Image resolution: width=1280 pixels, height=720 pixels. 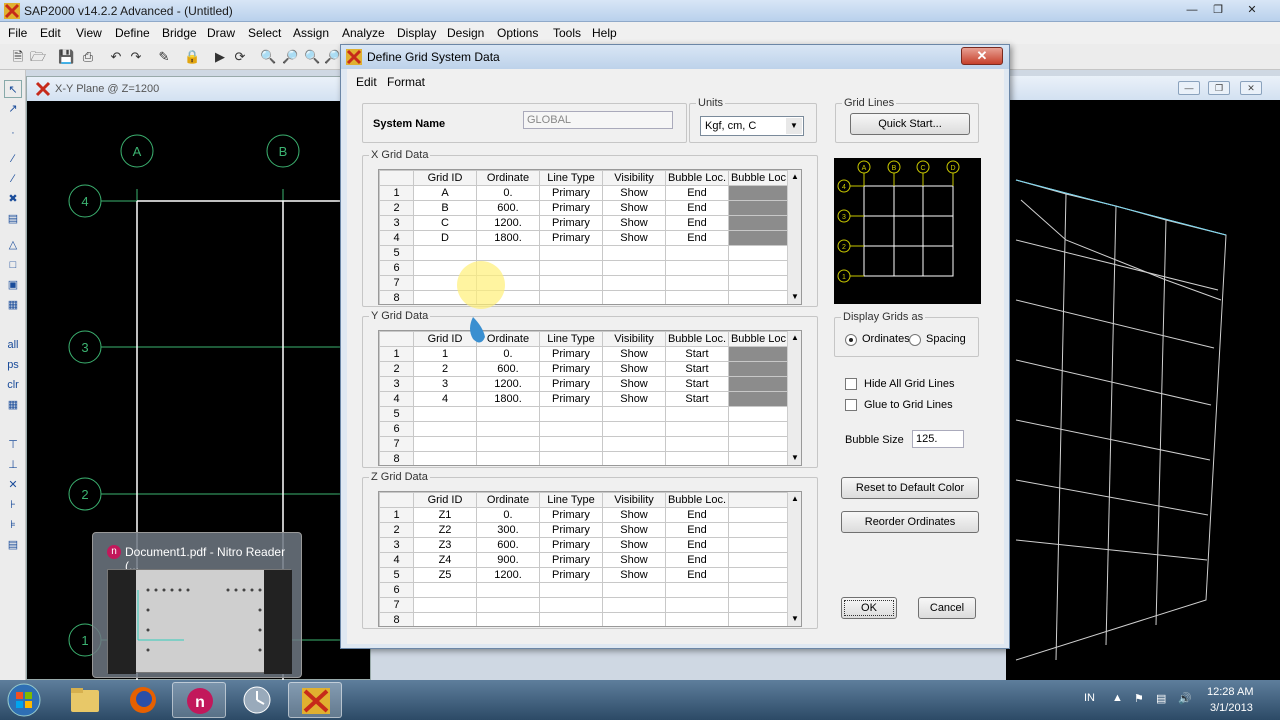 I want to click on table-cell: Z2, so click(x=445, y=530).